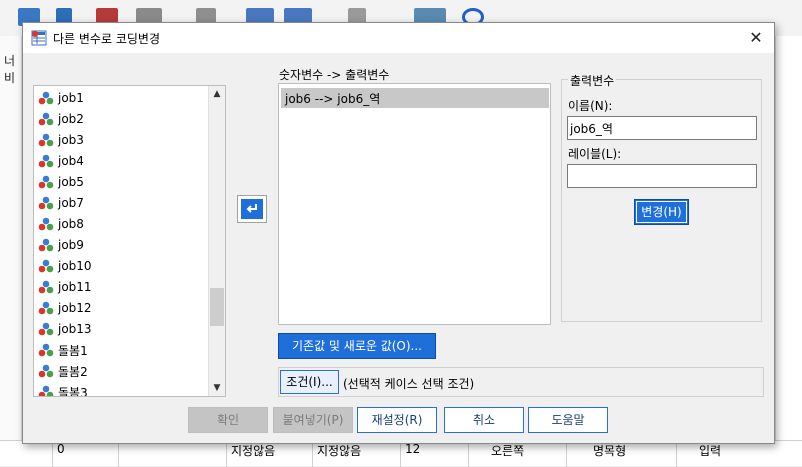 Image resolution: width=802 pixels, height=467 pixels. Describe the element at coordinates (75, 287) in the screenshot. I see `variable-name: job11` at that location.